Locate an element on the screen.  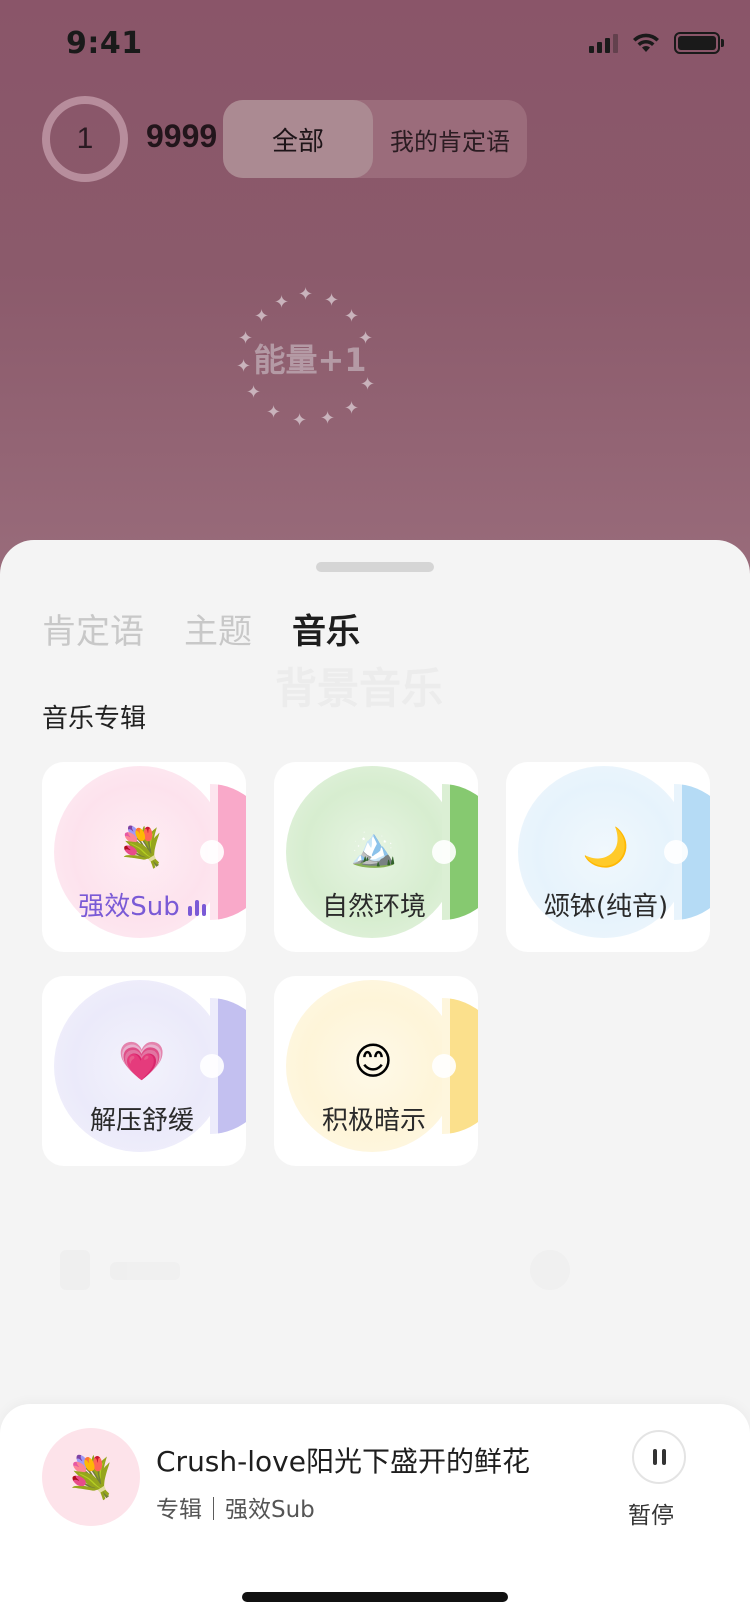
tab-theme: 主题 is located at coordinates (218, 628).